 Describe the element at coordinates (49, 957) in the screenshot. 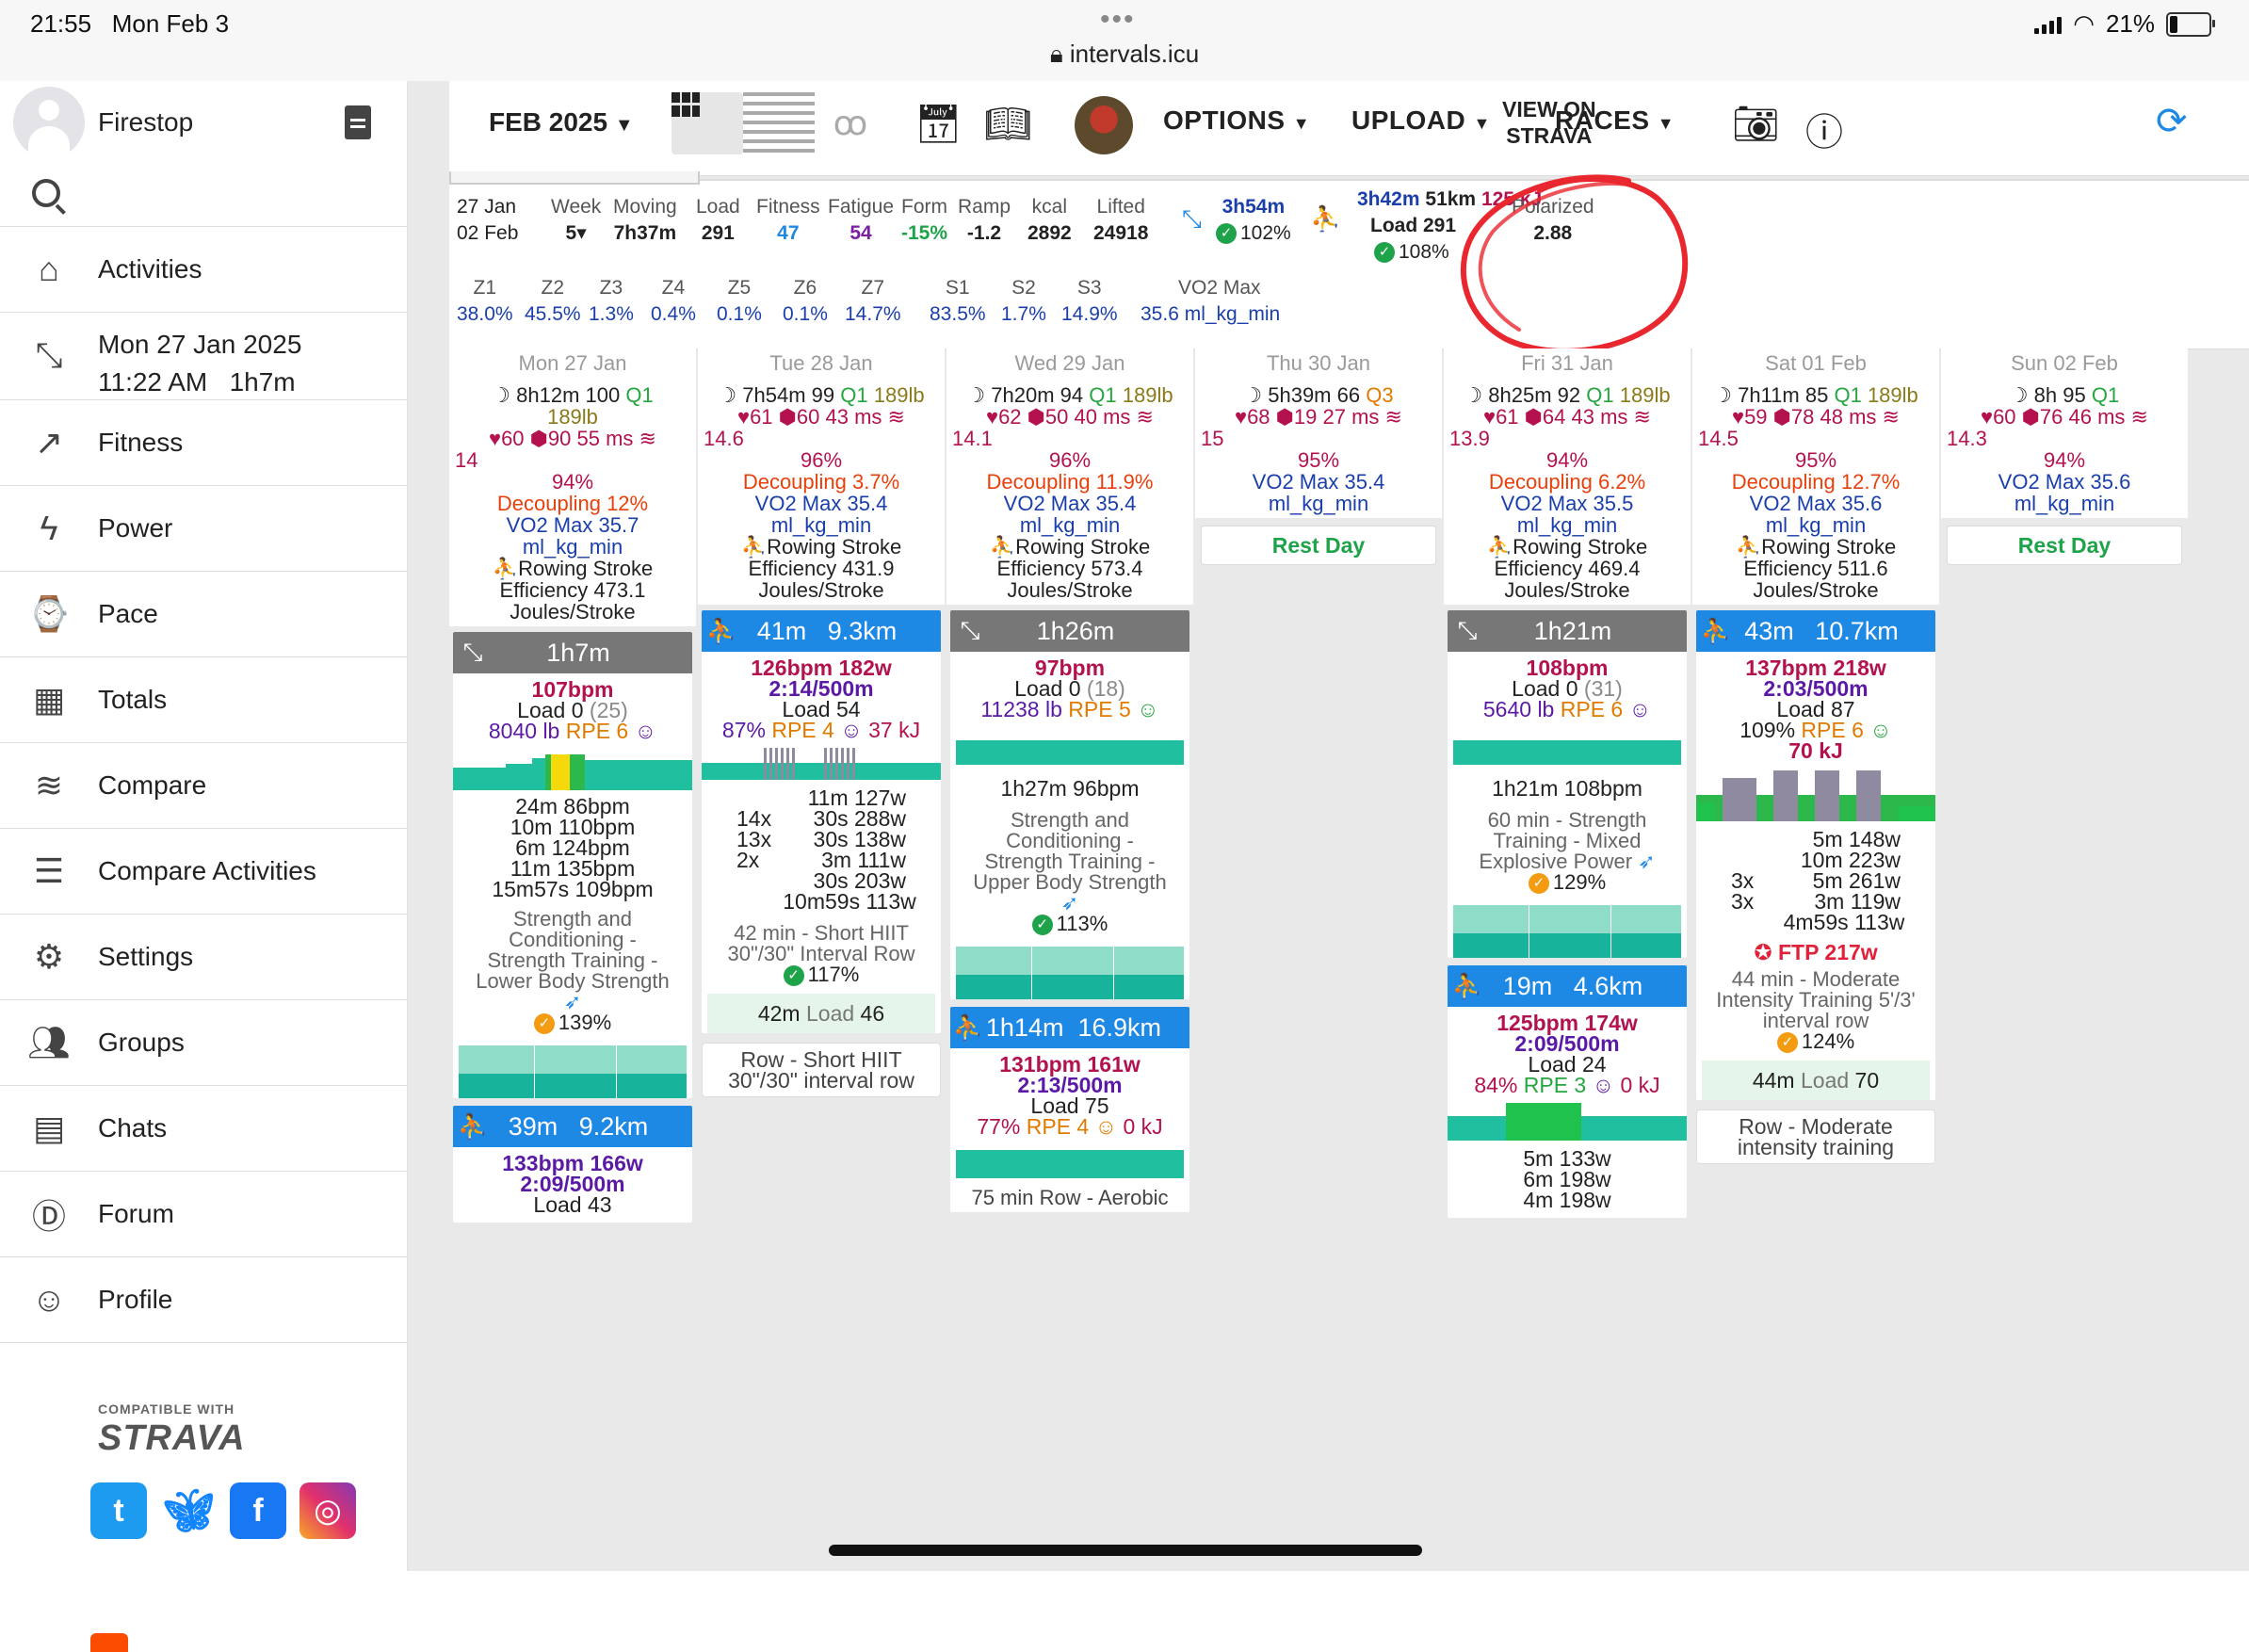

I see `gear-icon: ⚙` at that location.